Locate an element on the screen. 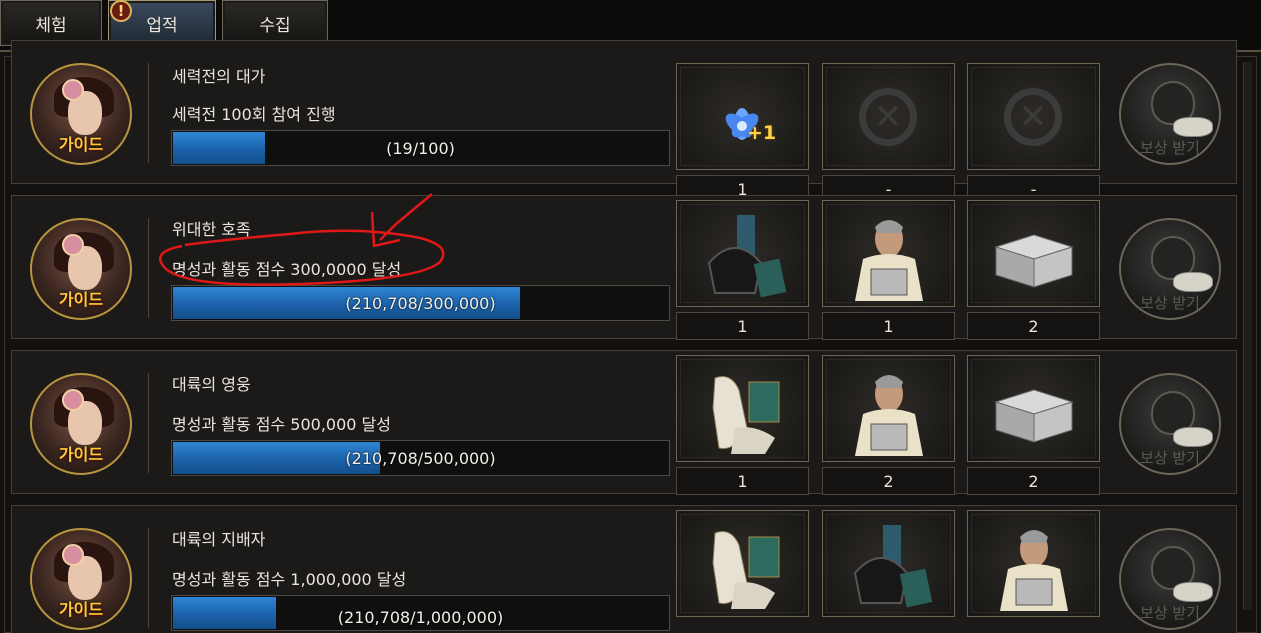 This screenshot has width=1261, height=633. achievement-description: 세력전 100회 참여 진행 is located at coordinates (254, 114).